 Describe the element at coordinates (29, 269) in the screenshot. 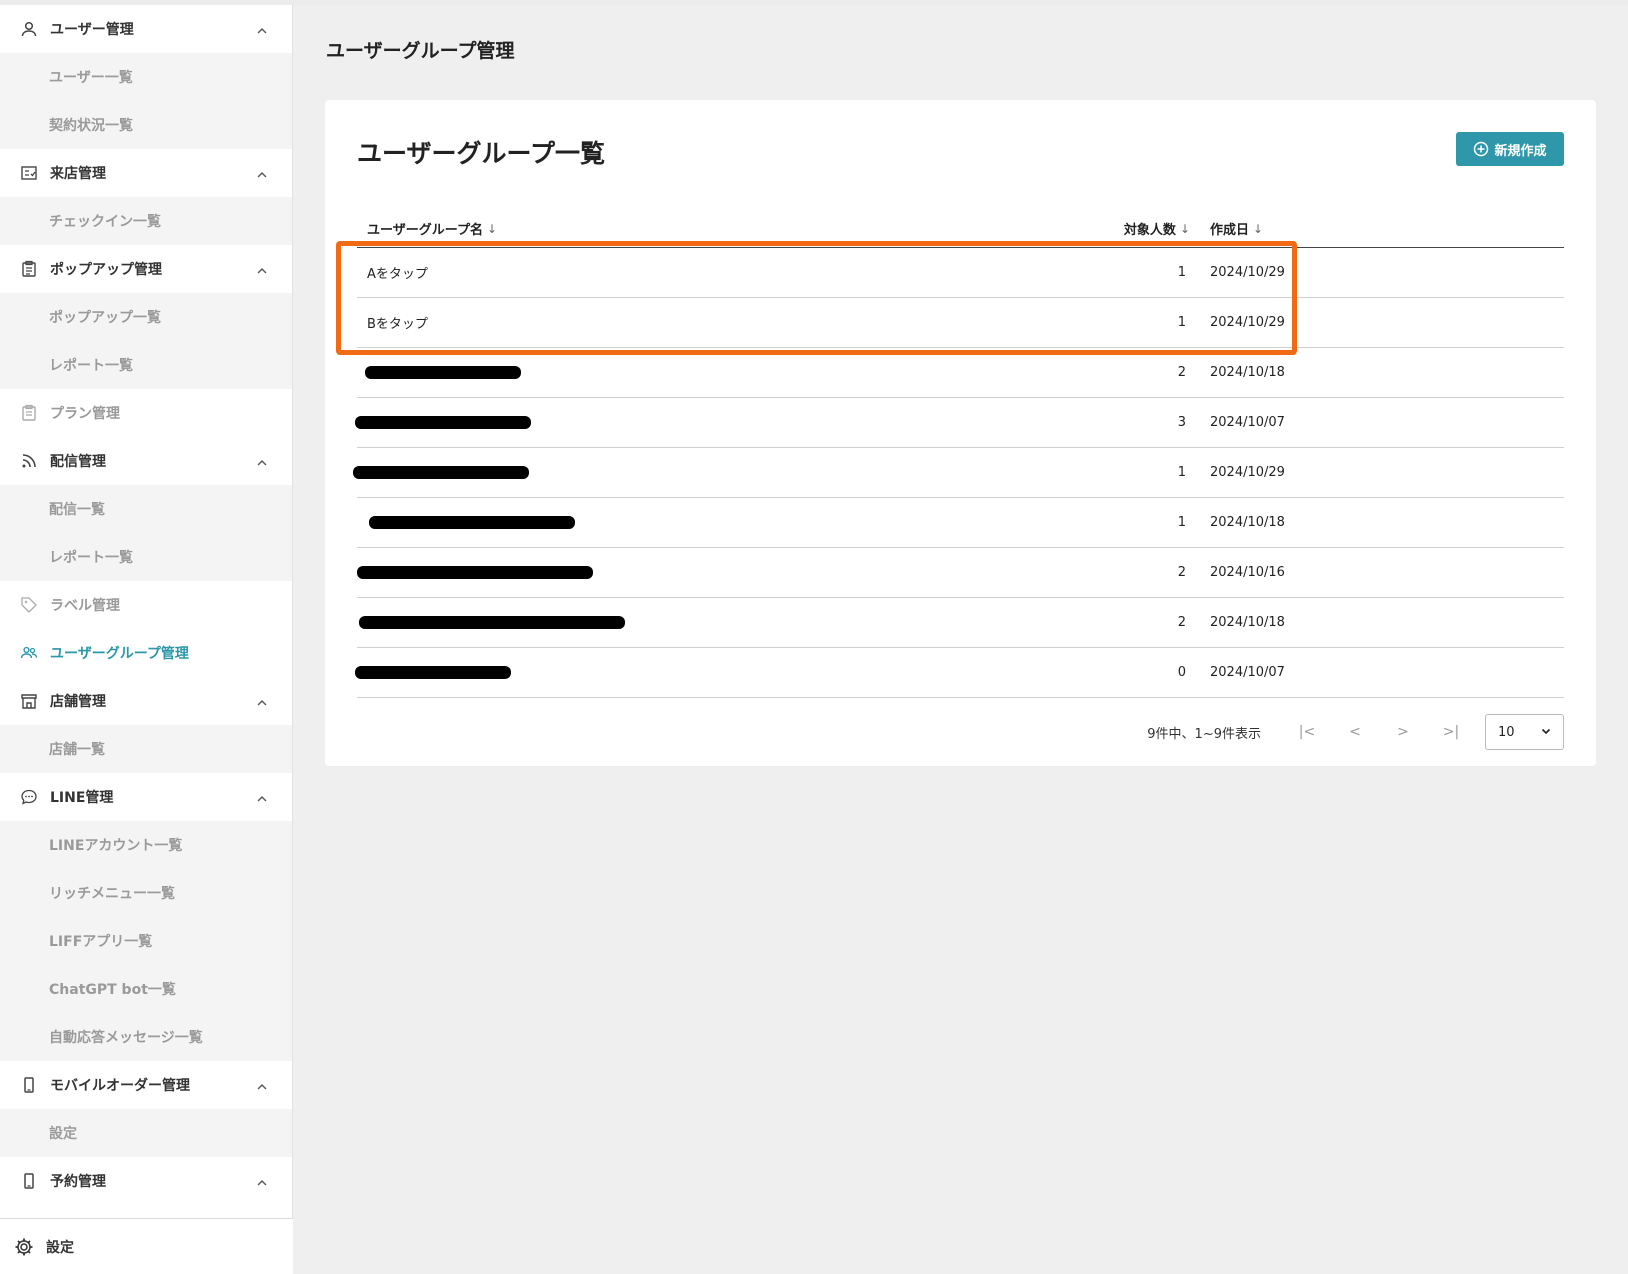

I see `clipboard-icon` at that location.